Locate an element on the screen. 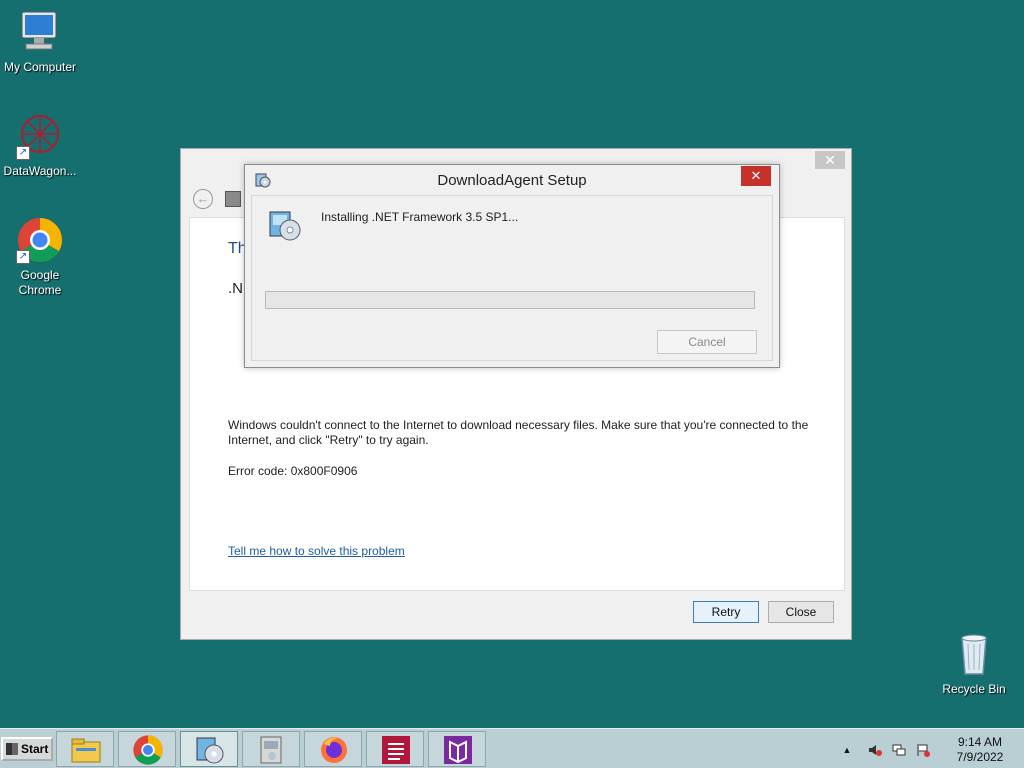 The image size is (1024, 768). show-hidden-icons-icon: ▲ is located at coordinates (847, 750).